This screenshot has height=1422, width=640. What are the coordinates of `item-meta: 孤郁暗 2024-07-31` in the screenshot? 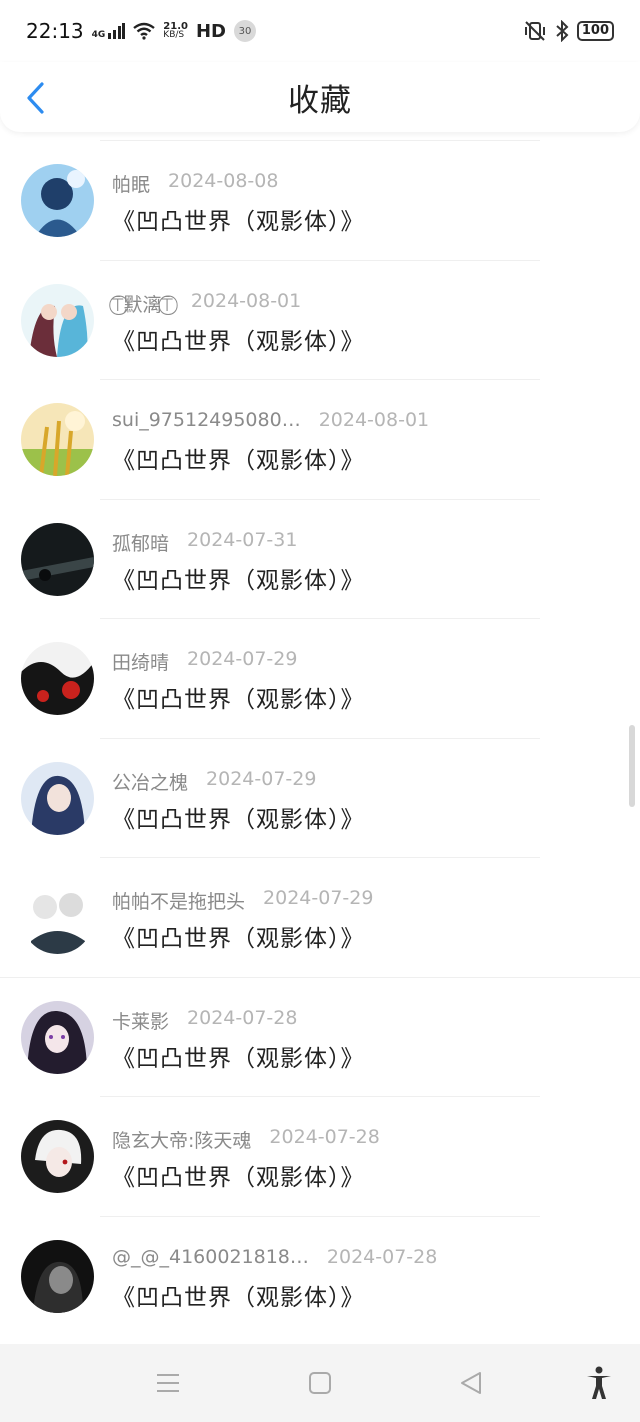 It's located at (204, 542).